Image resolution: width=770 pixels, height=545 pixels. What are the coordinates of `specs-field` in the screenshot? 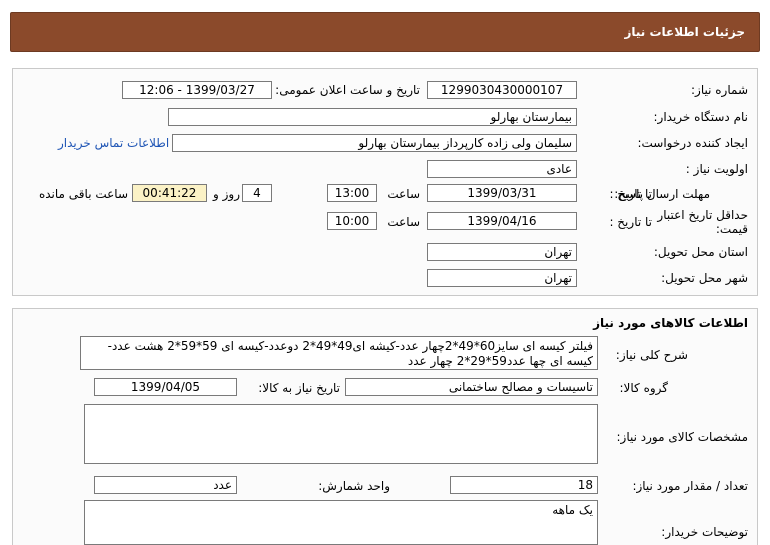 It's located at (341, 434).